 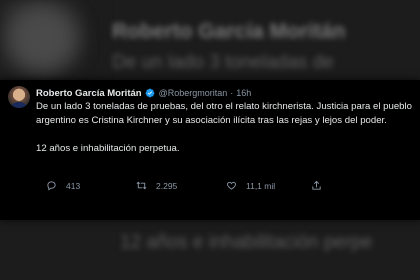 I want to click on blurred-tweet-line: De un lado 3 toneladas de, so click(x=223, y=62).